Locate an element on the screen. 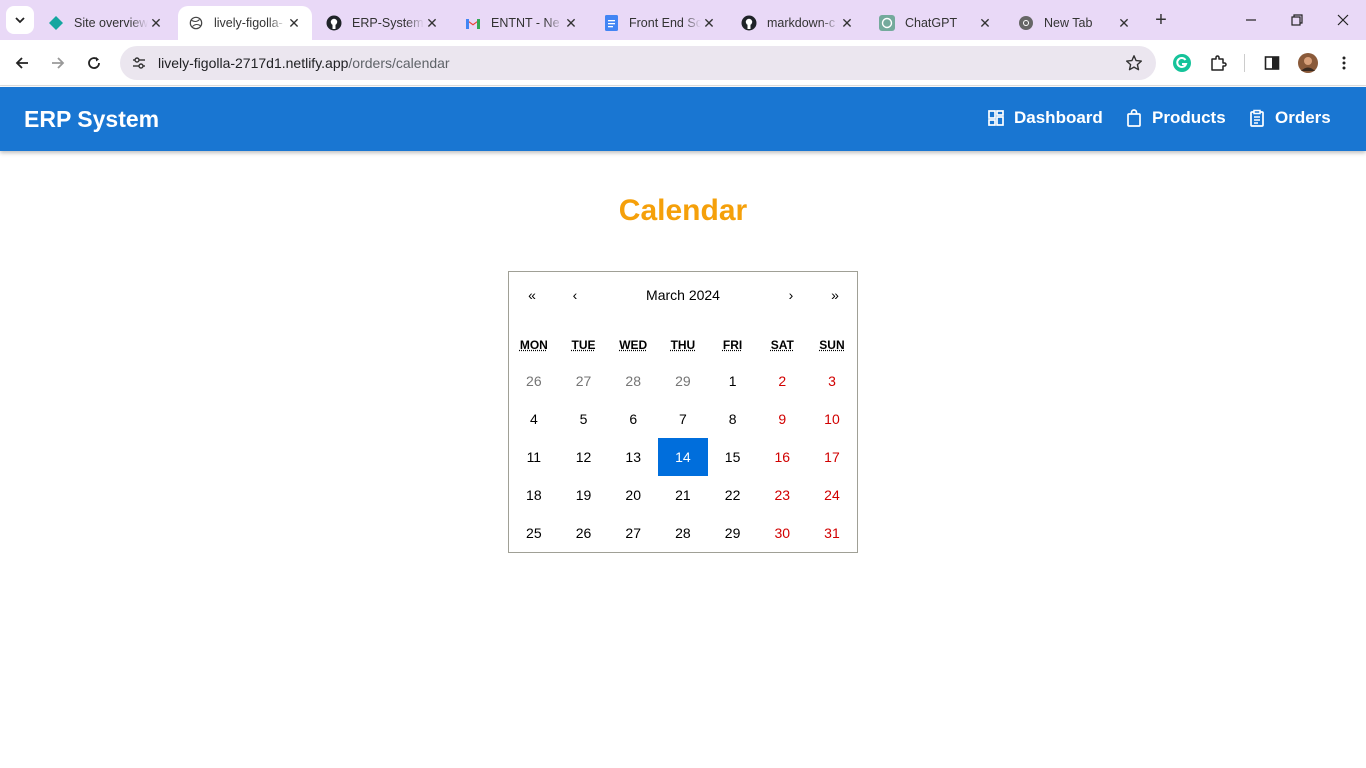  forward-button is located at coordinates (58, 63).